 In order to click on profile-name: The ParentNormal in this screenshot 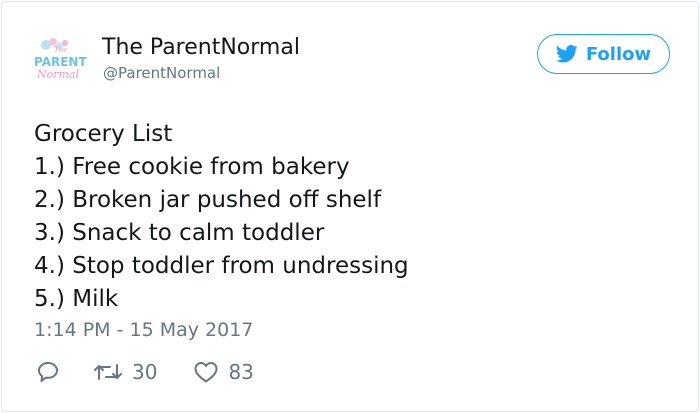, I will do `click(201, 47)`.